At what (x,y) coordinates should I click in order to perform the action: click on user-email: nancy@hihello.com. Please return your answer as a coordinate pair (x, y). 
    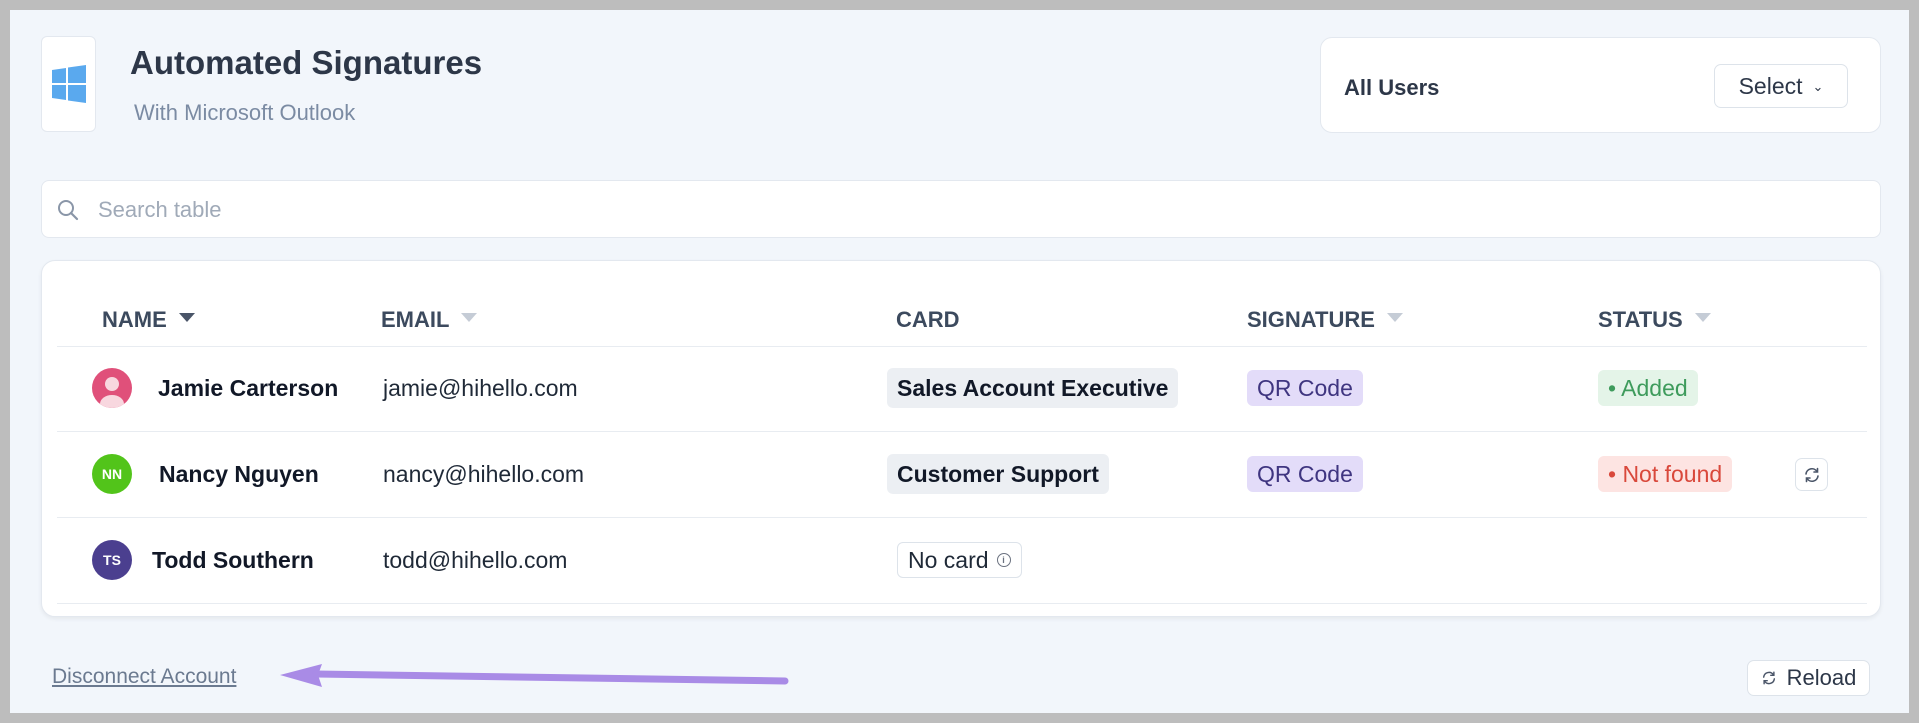
    Looking at the image, I should click on (484, 474).